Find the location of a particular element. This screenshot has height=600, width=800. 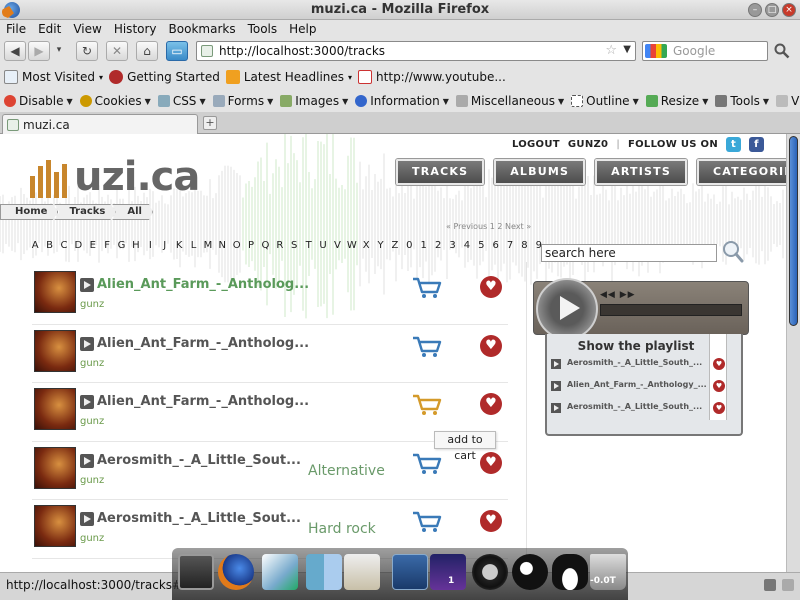

pagination: « Previous 1 2 Next » is located at coordinates (488, 226).